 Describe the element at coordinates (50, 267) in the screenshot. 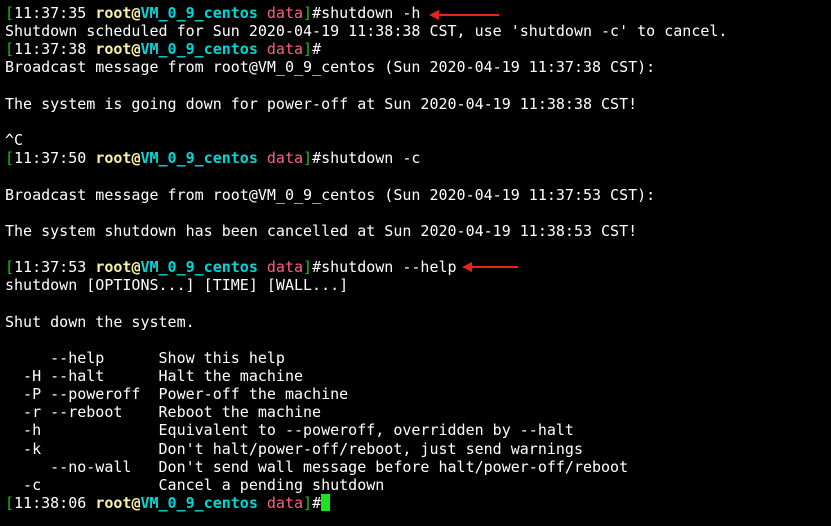

I see `prompt-time: 11:37:53` at that location.